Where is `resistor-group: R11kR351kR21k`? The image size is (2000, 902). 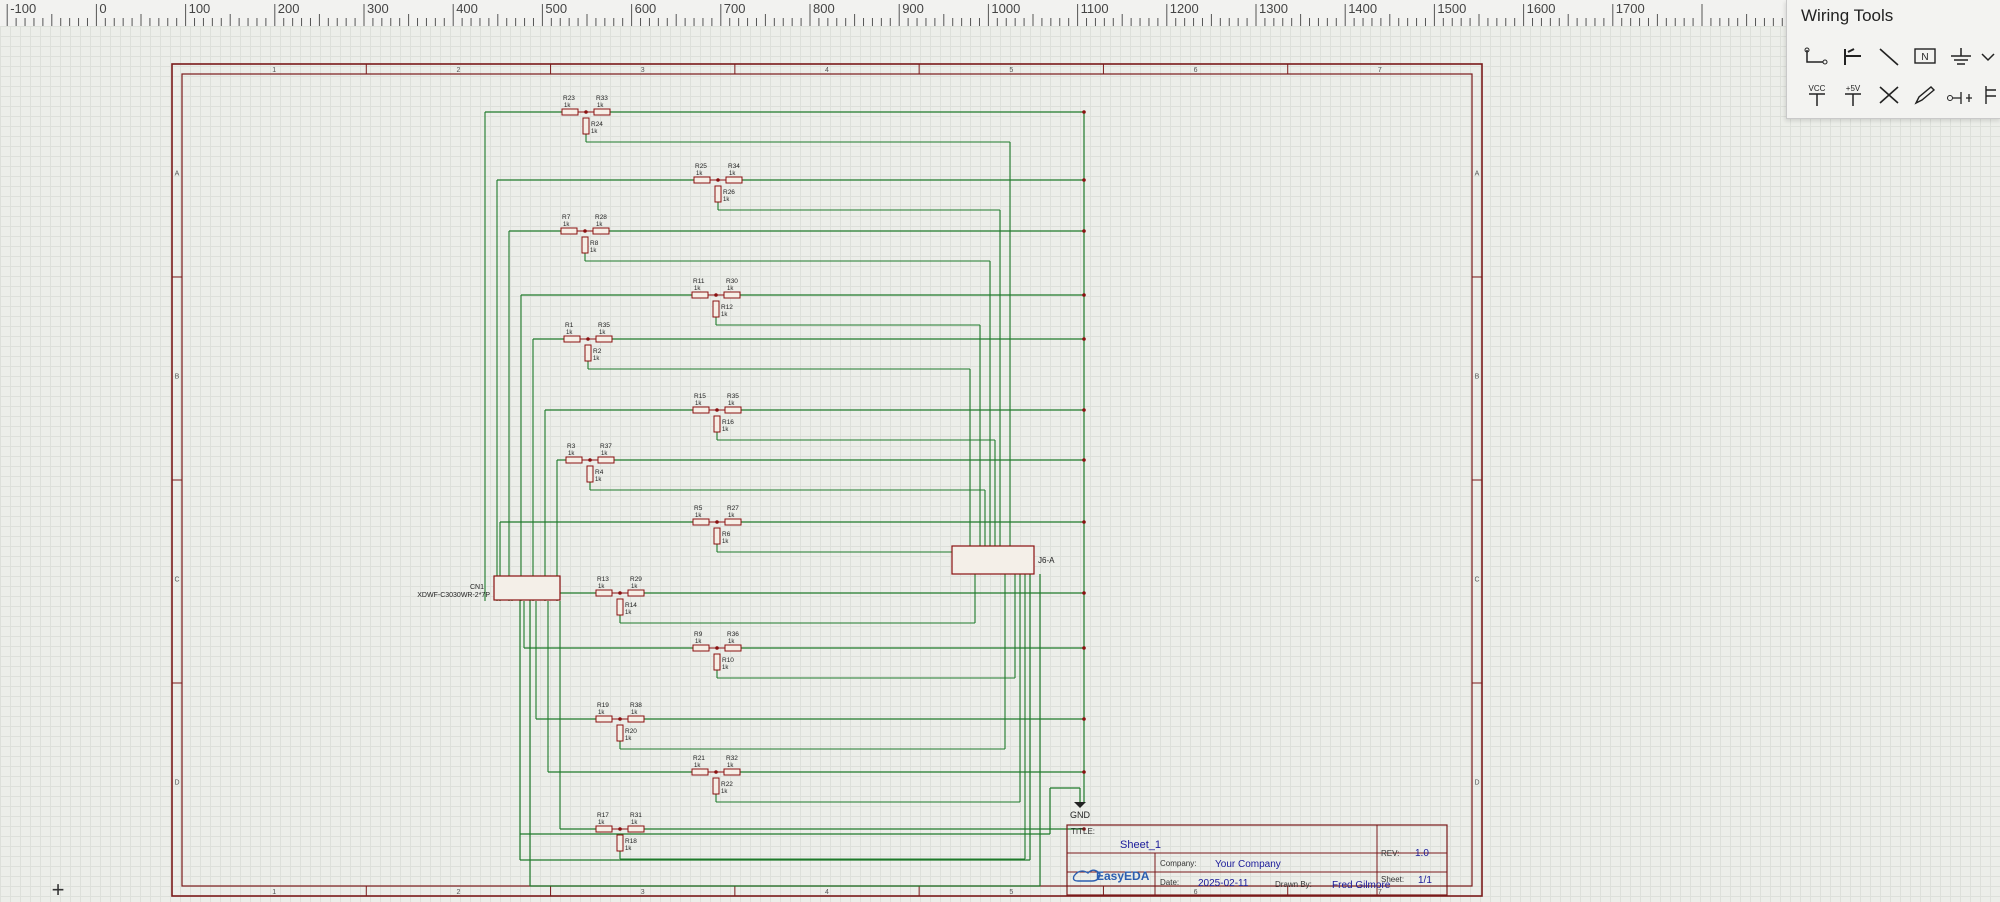 resistor-group: R11kR351kR21k is located at coordinates (588, 342).